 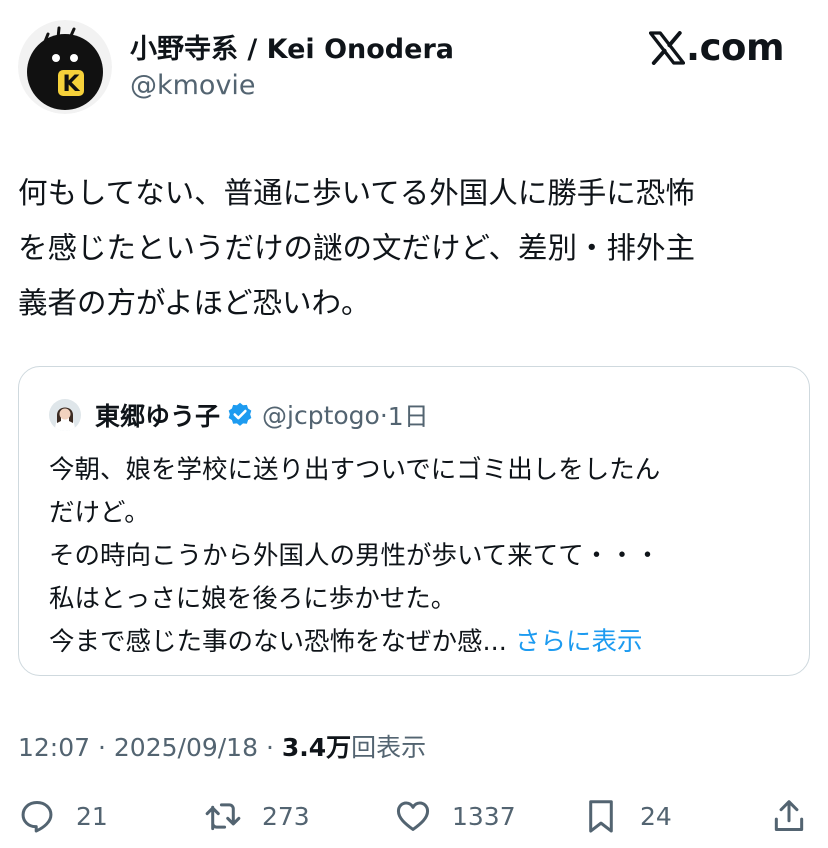 I want to click on bookmark-button: 24, so click(x=627, y=816).